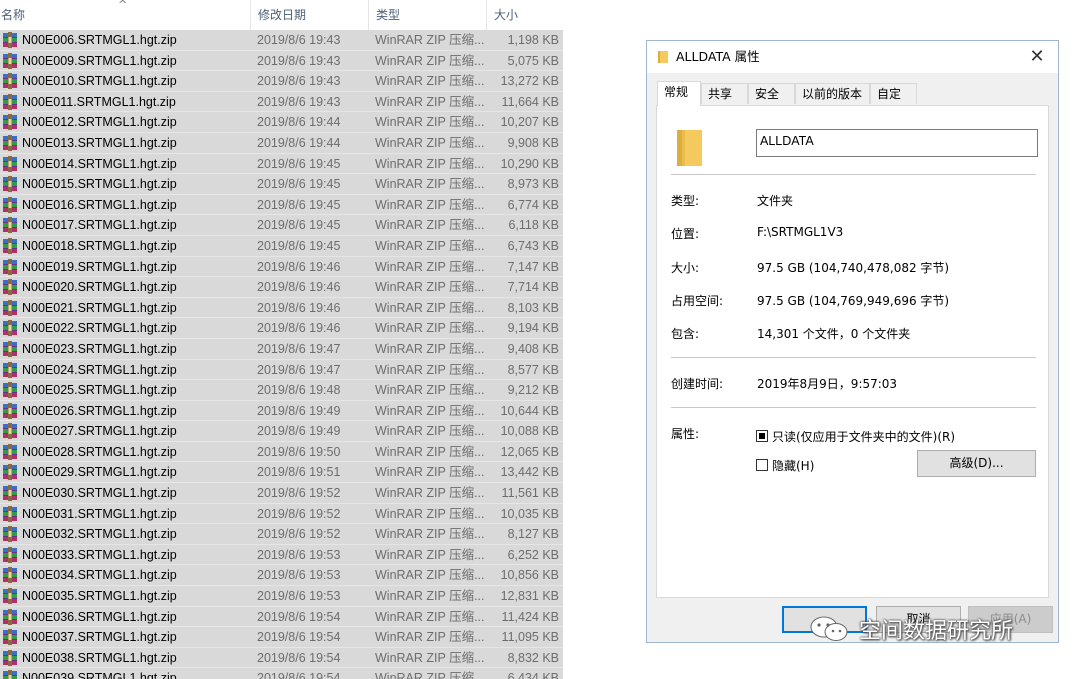 The width and height of the screenshot is (1080, 679). I want to click on file-size: 8,832 KB, so click(533, 657).